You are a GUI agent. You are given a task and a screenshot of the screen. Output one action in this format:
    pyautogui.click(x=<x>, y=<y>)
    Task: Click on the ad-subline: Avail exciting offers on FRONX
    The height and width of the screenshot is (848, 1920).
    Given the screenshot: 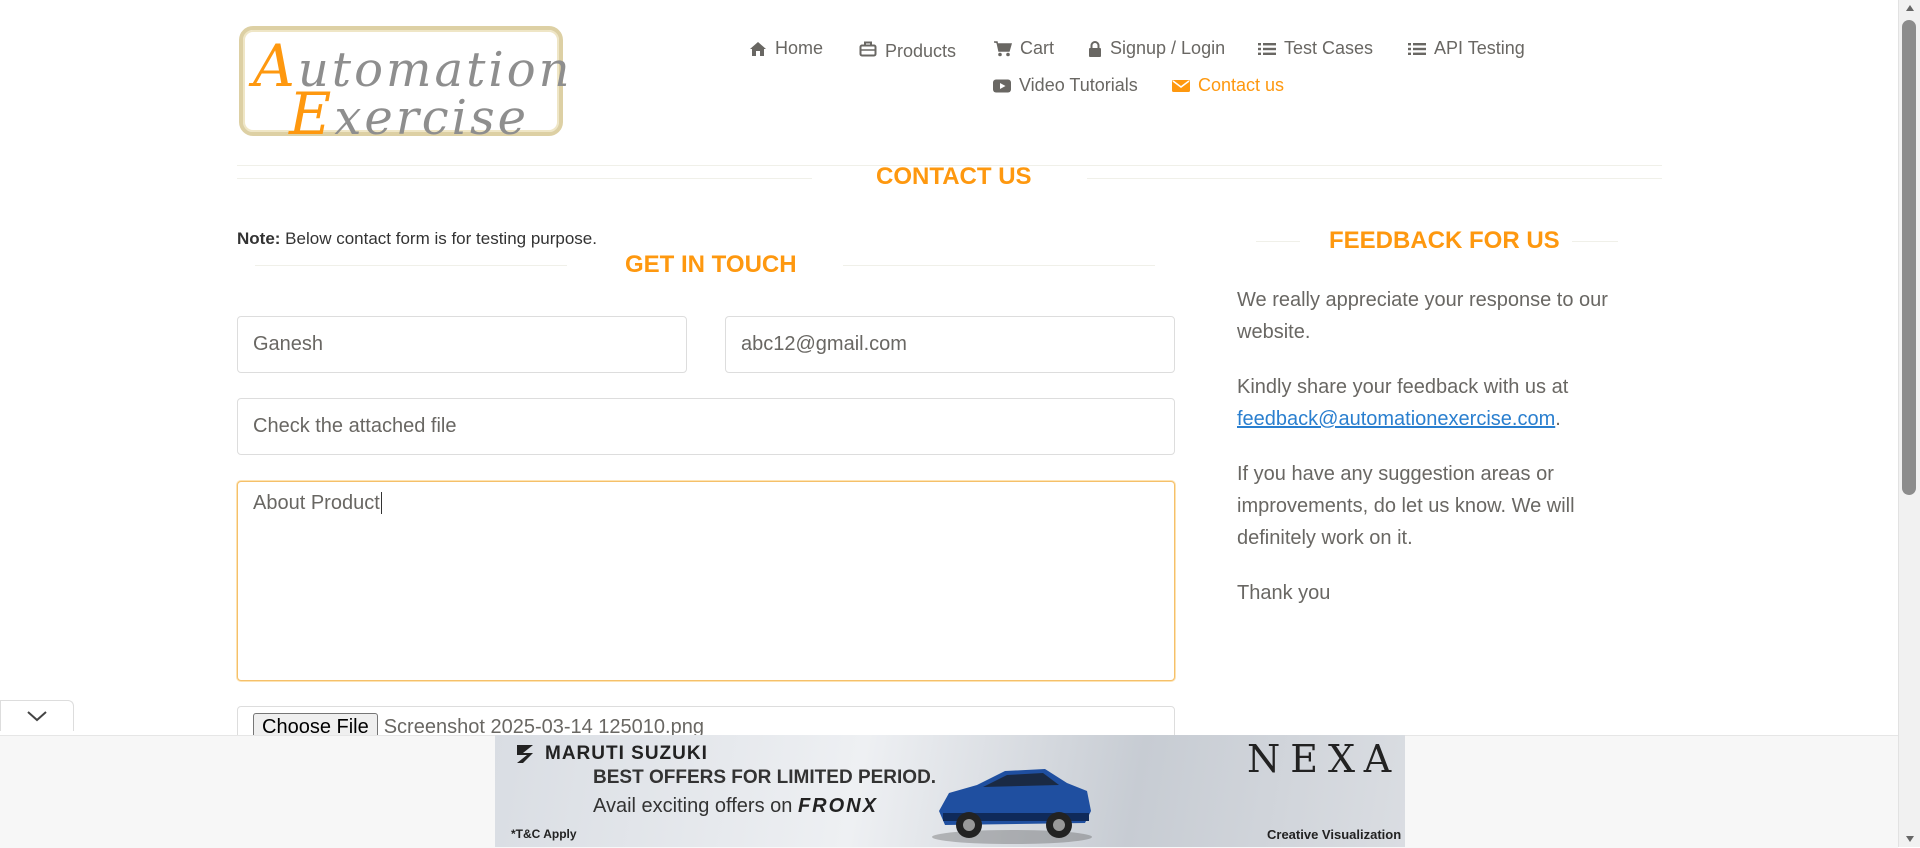 What is the action you would take?
    pyautogui.click(x=735, y=806)
    